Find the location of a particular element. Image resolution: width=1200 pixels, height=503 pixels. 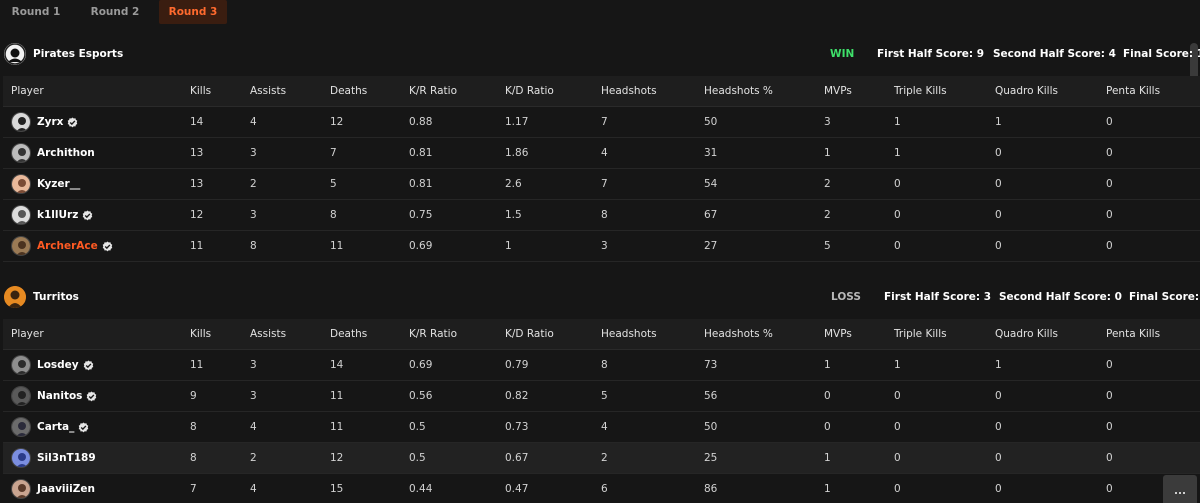

player-name: Kyzer__ is located at coordinates (58, 184).